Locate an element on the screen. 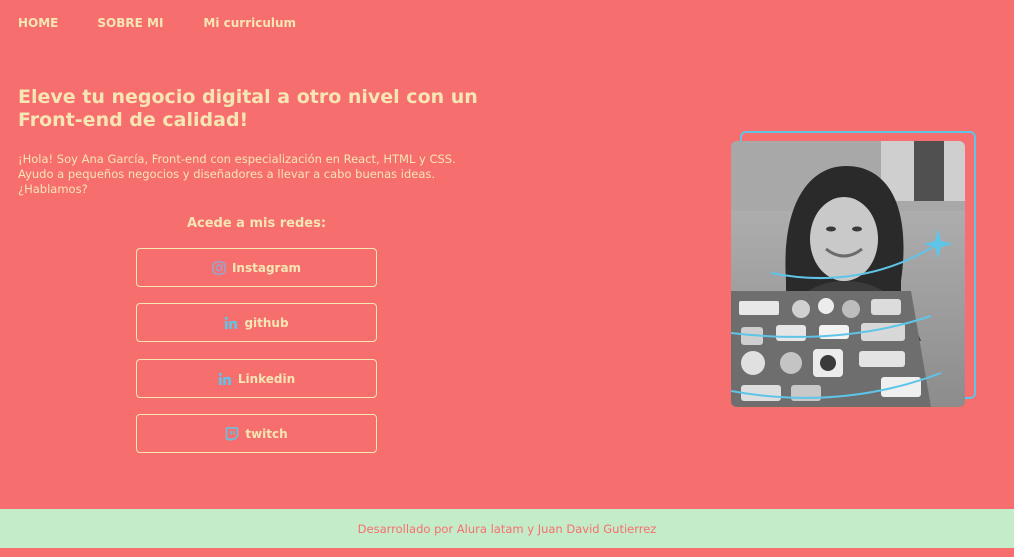 The height and width of the screenshot is (557, 1014). nav-cv-link: Mi curriculum is located at coordinates (249, 23).